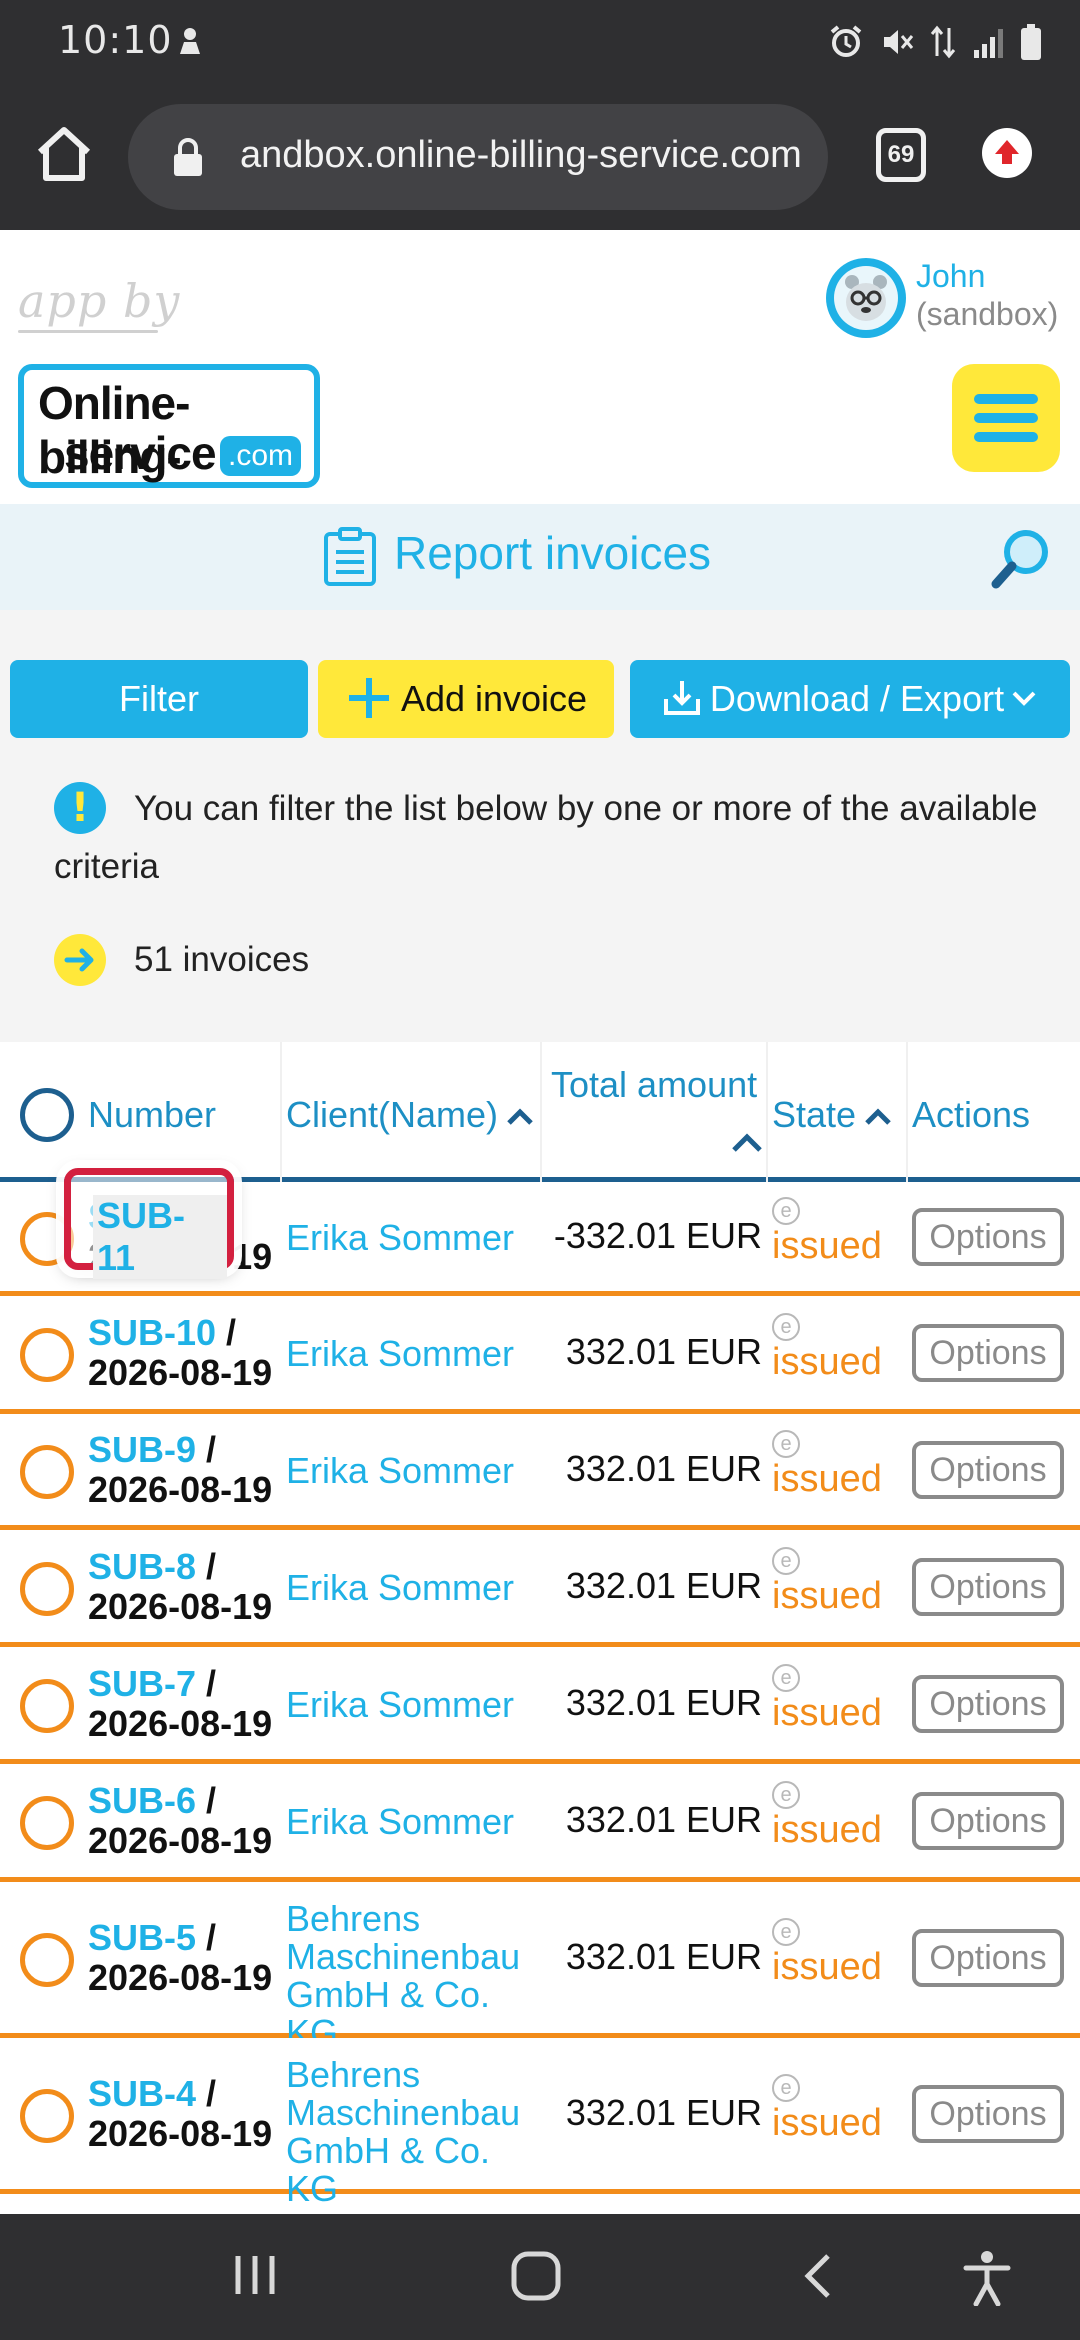 Image resolution: width=1080 pixels, height=2340 pixels. Describe the element at coordinates (988, 43) in the screenshot. I see `signal-icon` at that location.